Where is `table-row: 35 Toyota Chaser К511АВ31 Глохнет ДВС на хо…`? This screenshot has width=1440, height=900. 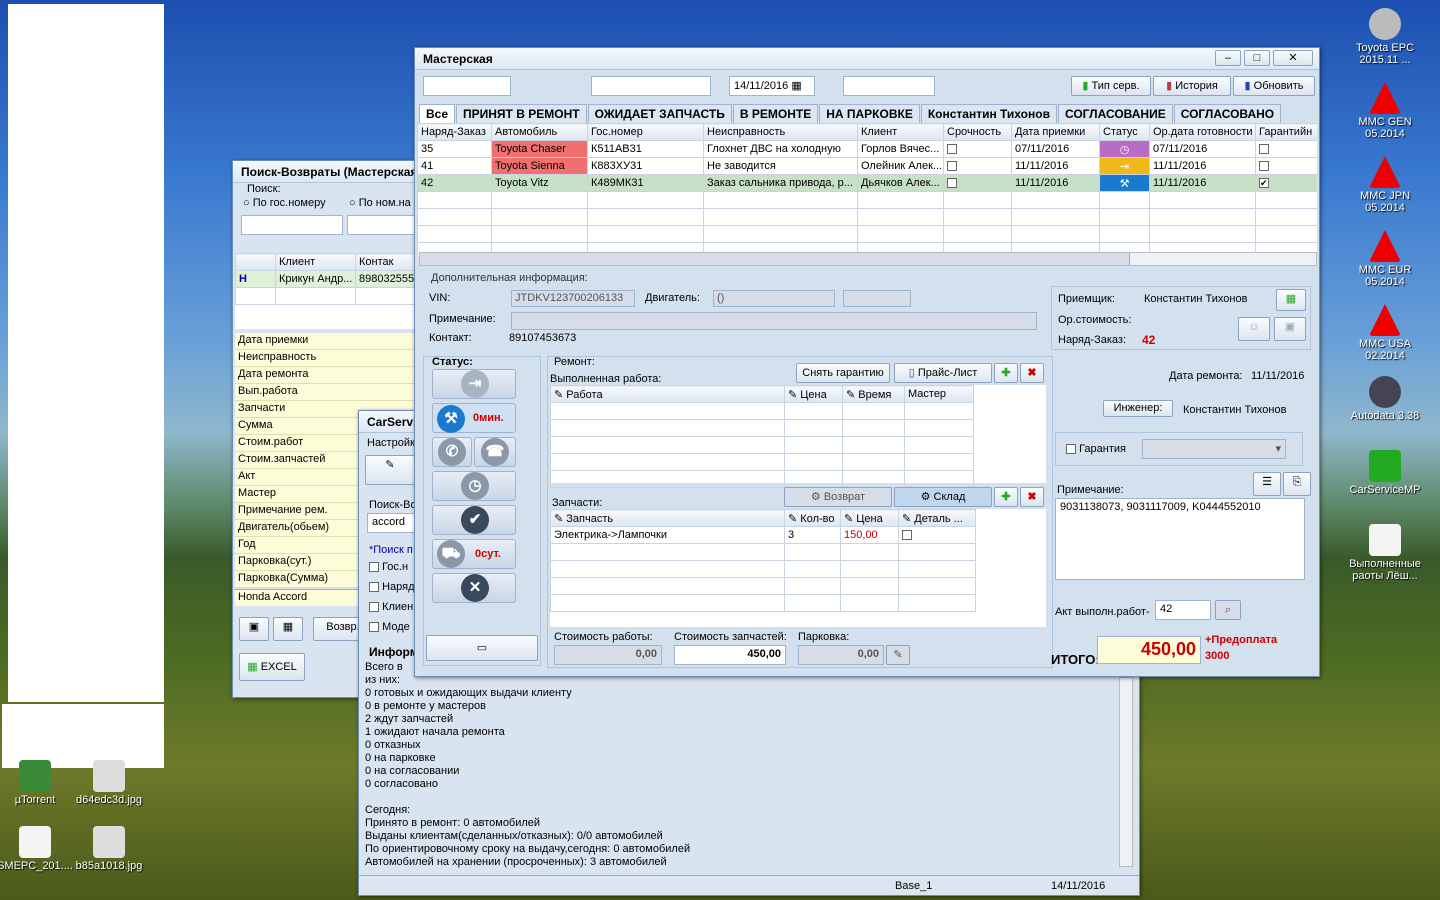 table-row: 35 Toyota Chaser К511АВ31 Глохнет ДВС на хо… is located at coordinates (867, 149).